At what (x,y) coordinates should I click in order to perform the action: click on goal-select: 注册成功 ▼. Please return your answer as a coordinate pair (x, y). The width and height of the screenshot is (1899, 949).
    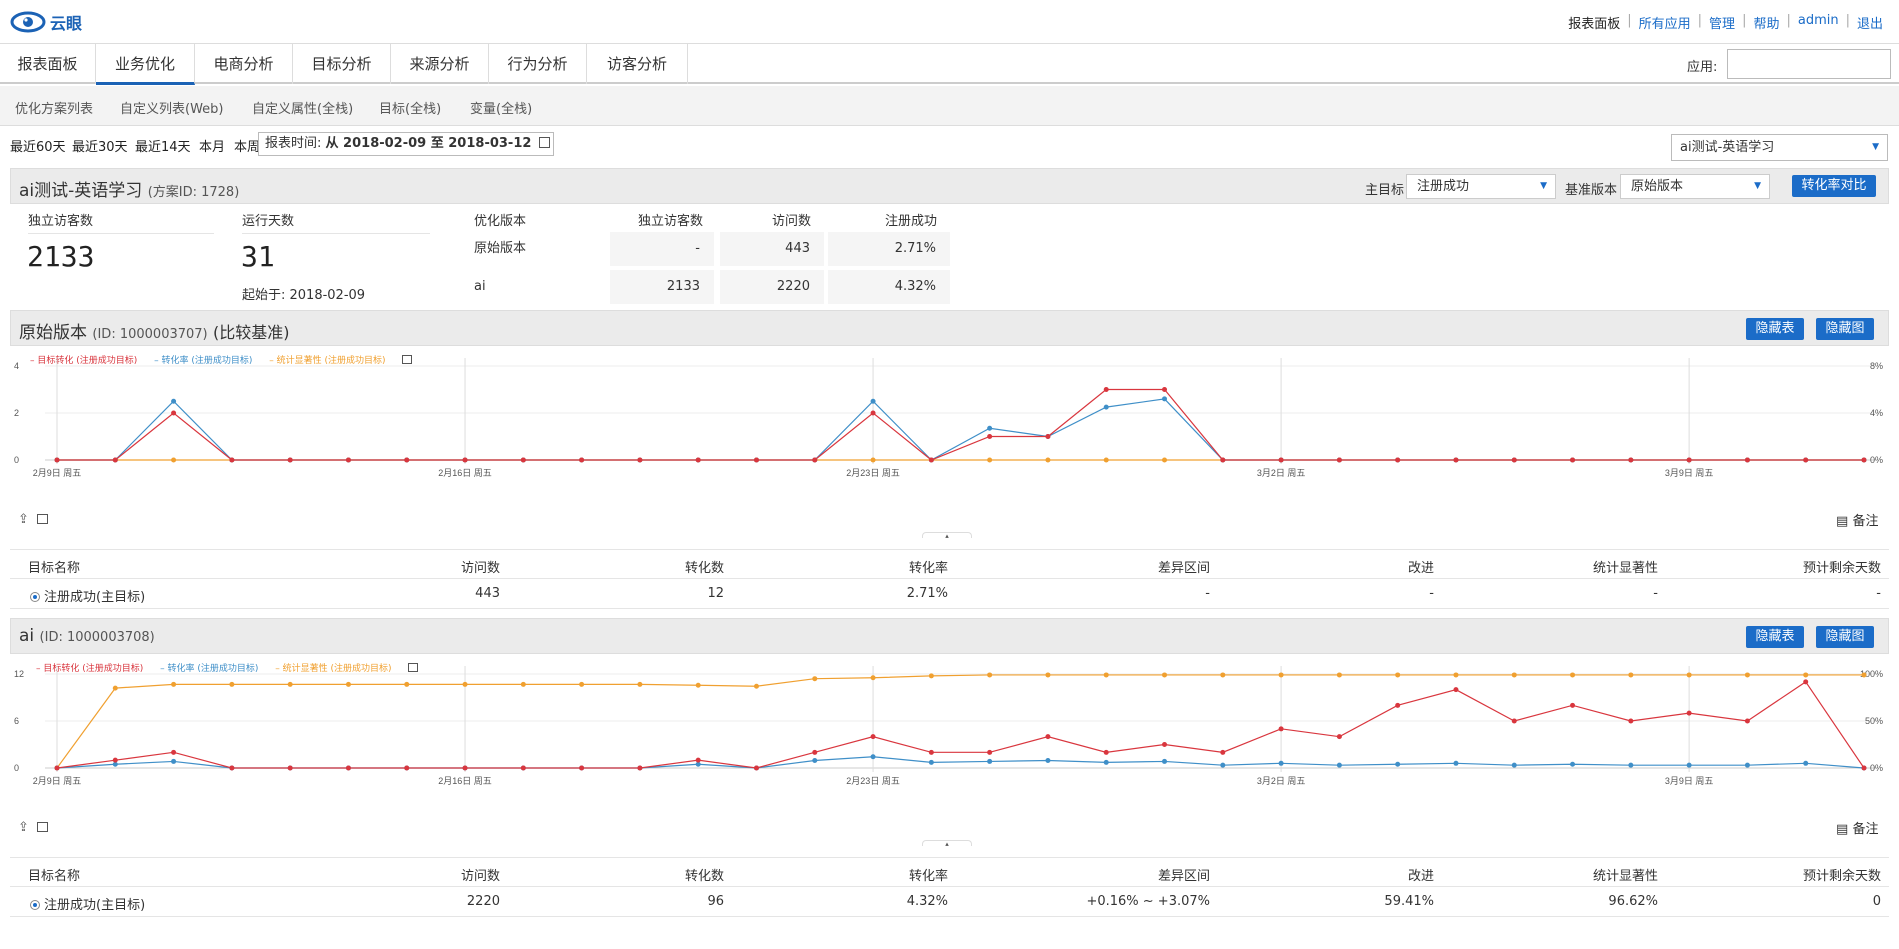
    Looking at the image, I should click on (1481, 186).